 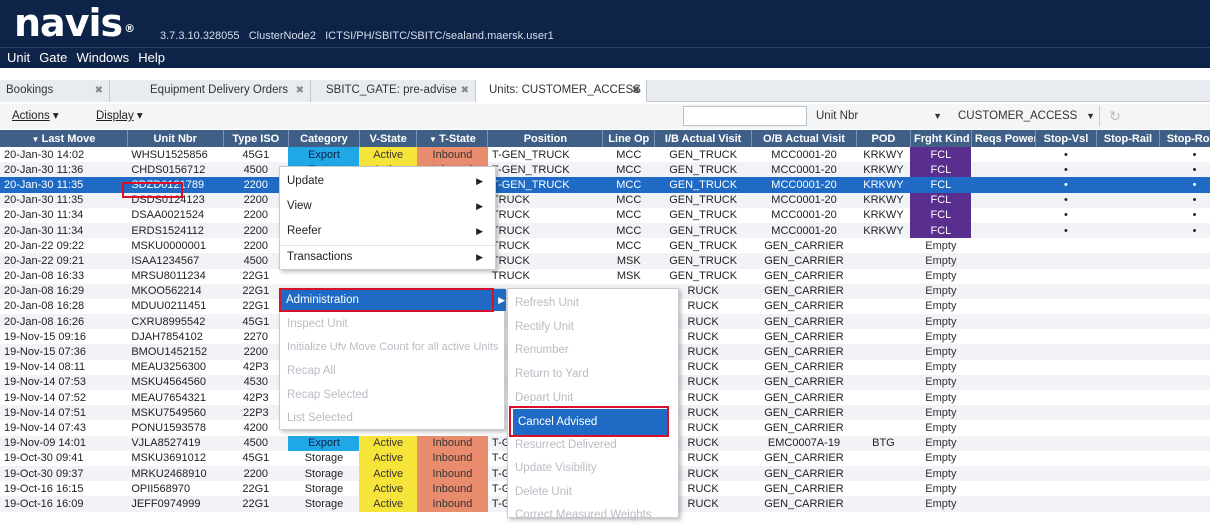 I want to click on menu-item-reefer: Reefer ▶, so click(x=387, y=231).